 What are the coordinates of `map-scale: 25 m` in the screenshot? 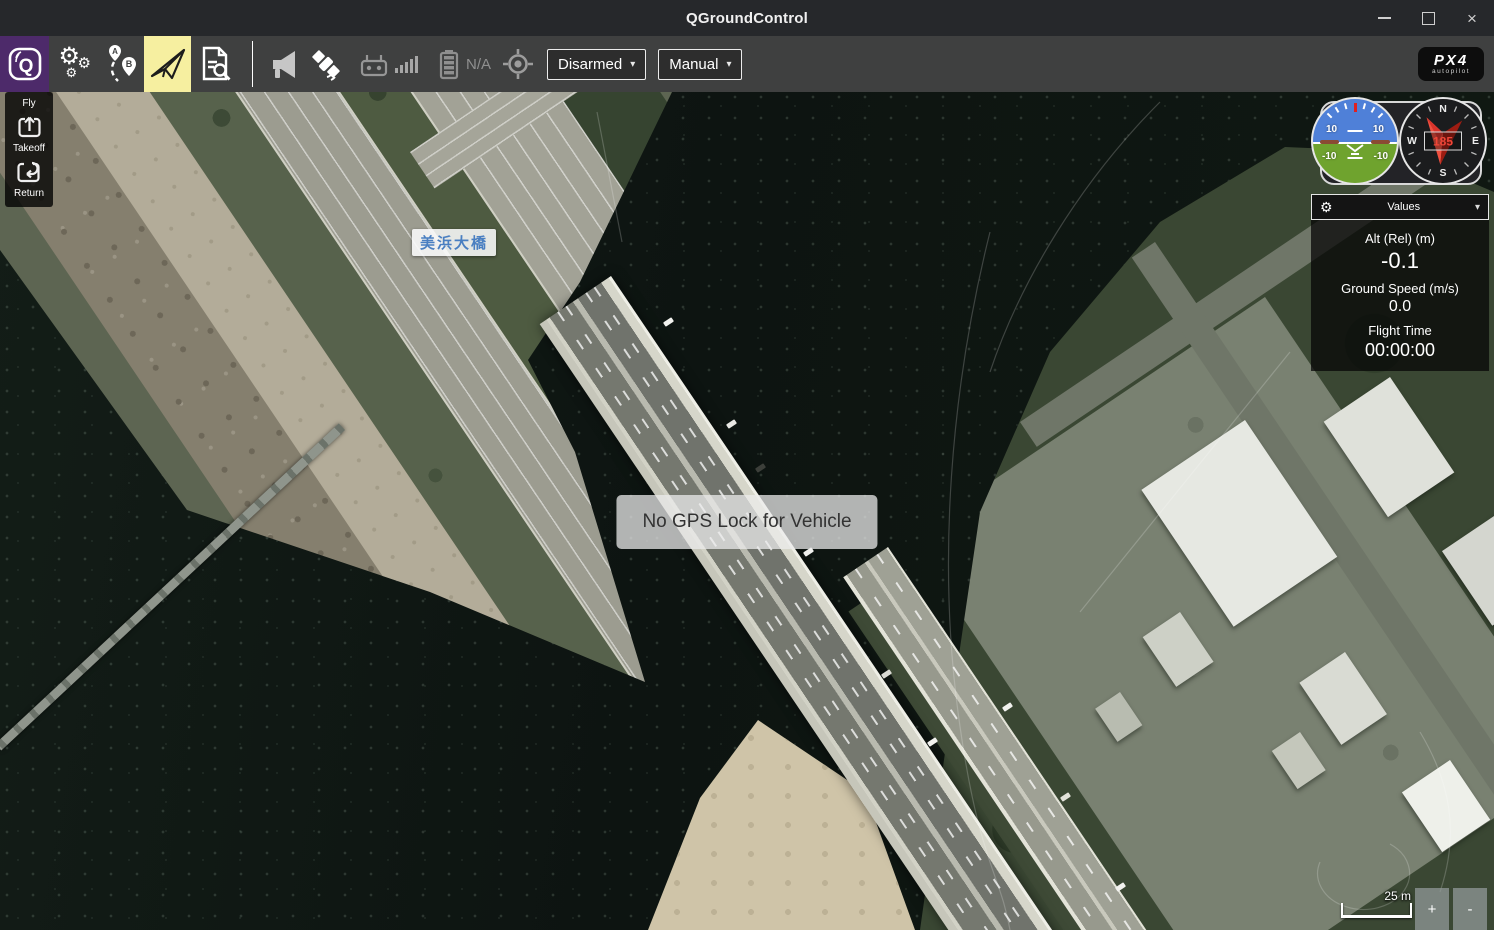 It's located at (1376, 903).